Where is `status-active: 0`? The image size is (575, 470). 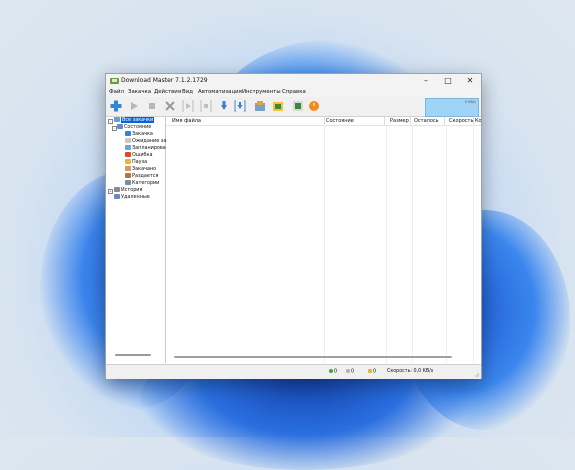 status-active: 0 is located at coordinates (333, 372).